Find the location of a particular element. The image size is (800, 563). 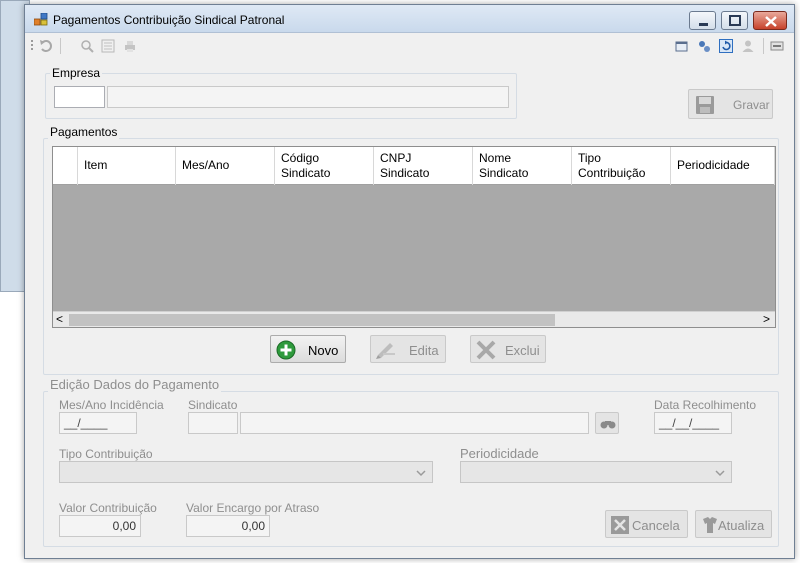

data-recolhimento-value: __/__/____ is located at coordinates (689, 423).